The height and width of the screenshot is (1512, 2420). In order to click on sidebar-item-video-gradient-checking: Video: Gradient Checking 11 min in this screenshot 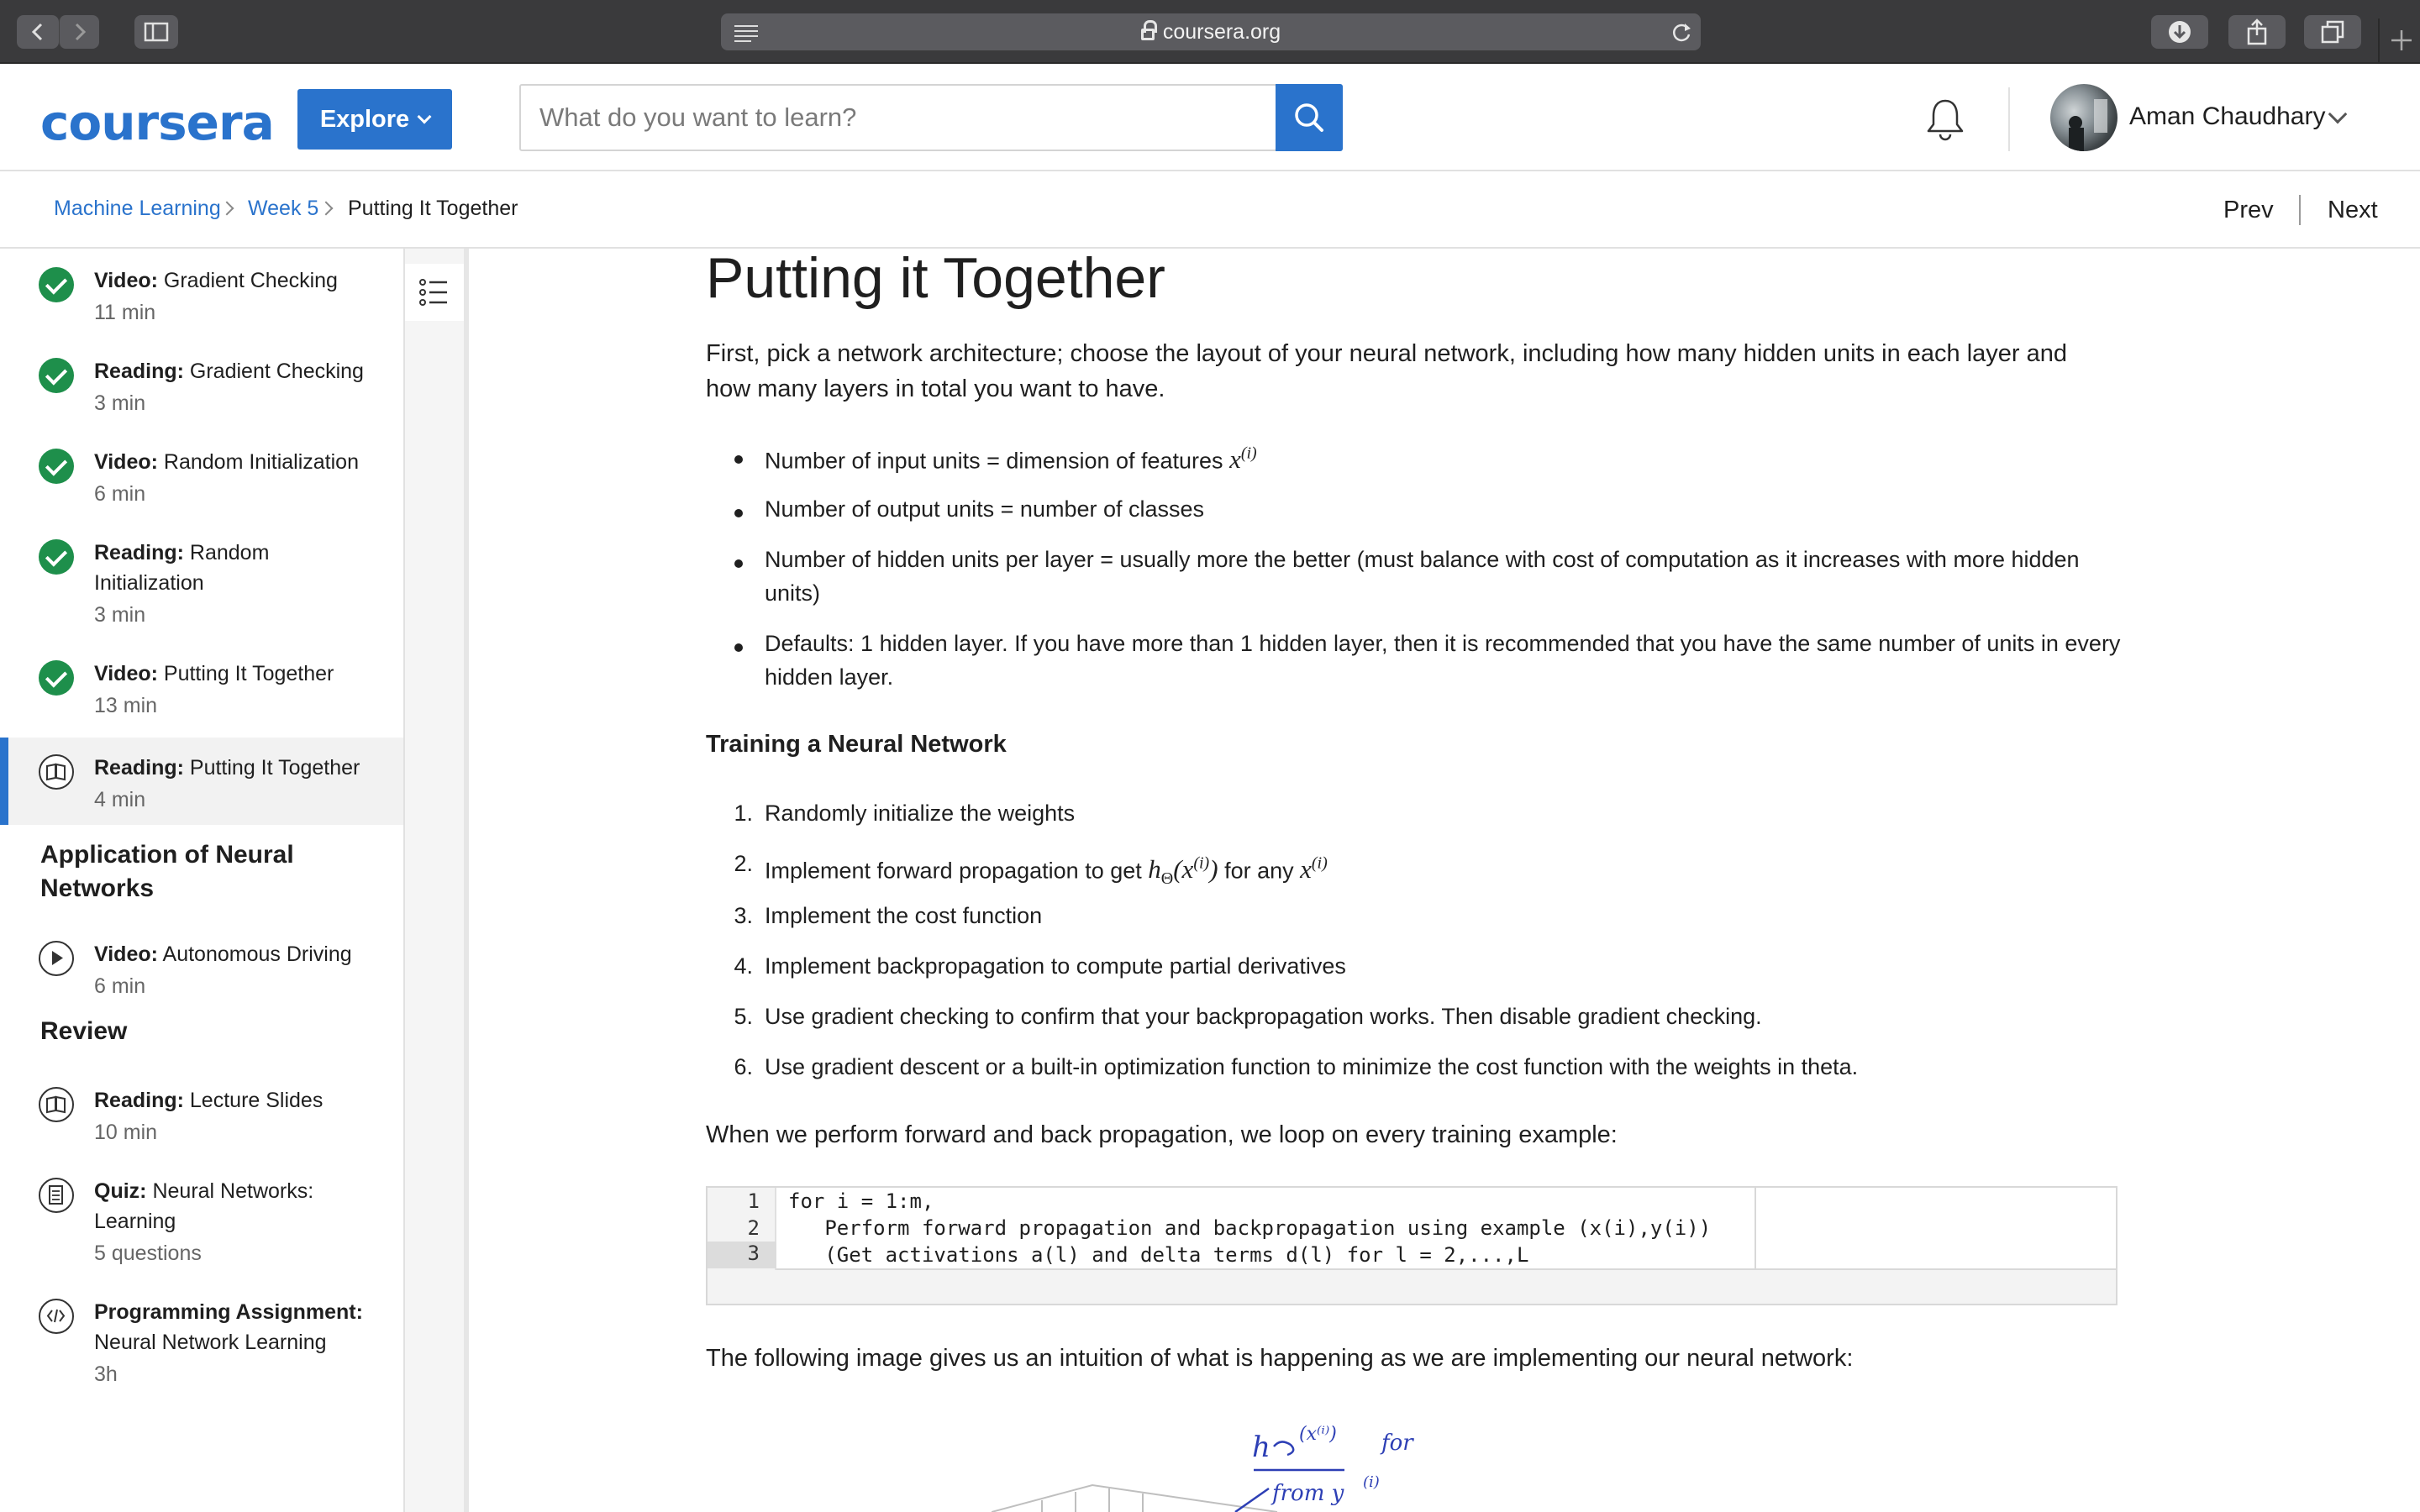, I will do `click(202, 291)`.